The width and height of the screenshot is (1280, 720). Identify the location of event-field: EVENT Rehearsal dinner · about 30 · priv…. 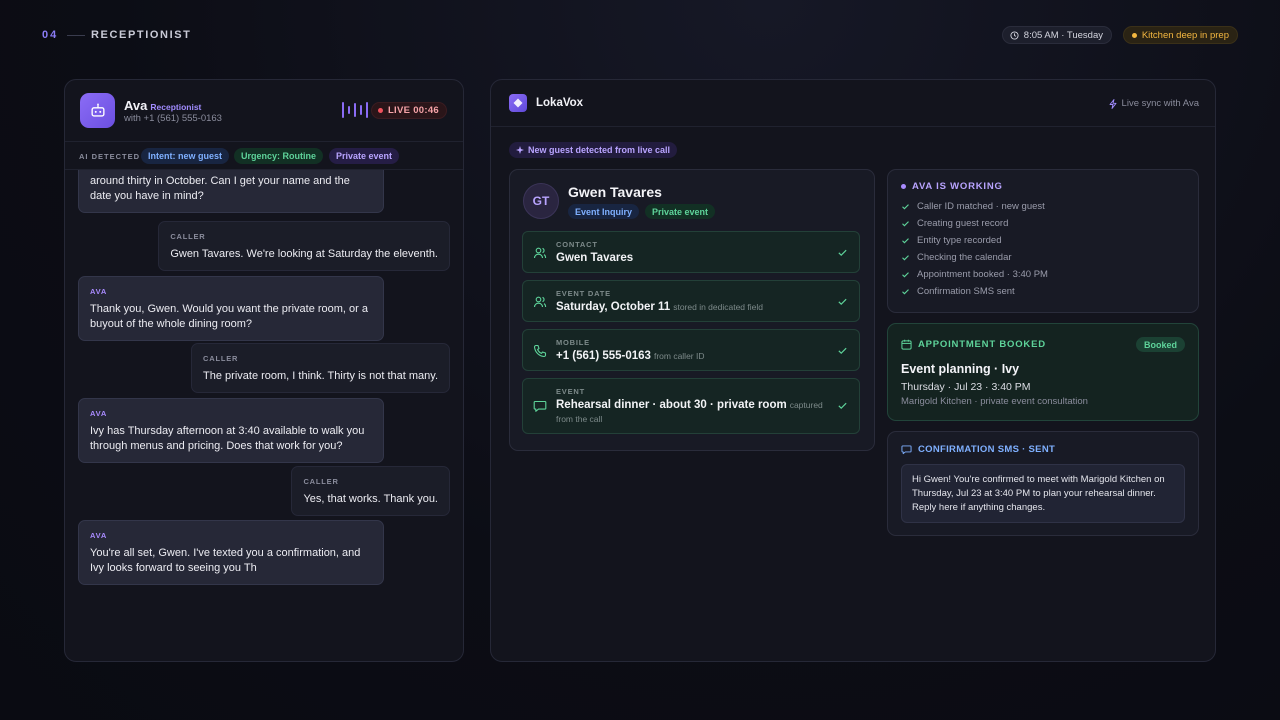
(691, 406).